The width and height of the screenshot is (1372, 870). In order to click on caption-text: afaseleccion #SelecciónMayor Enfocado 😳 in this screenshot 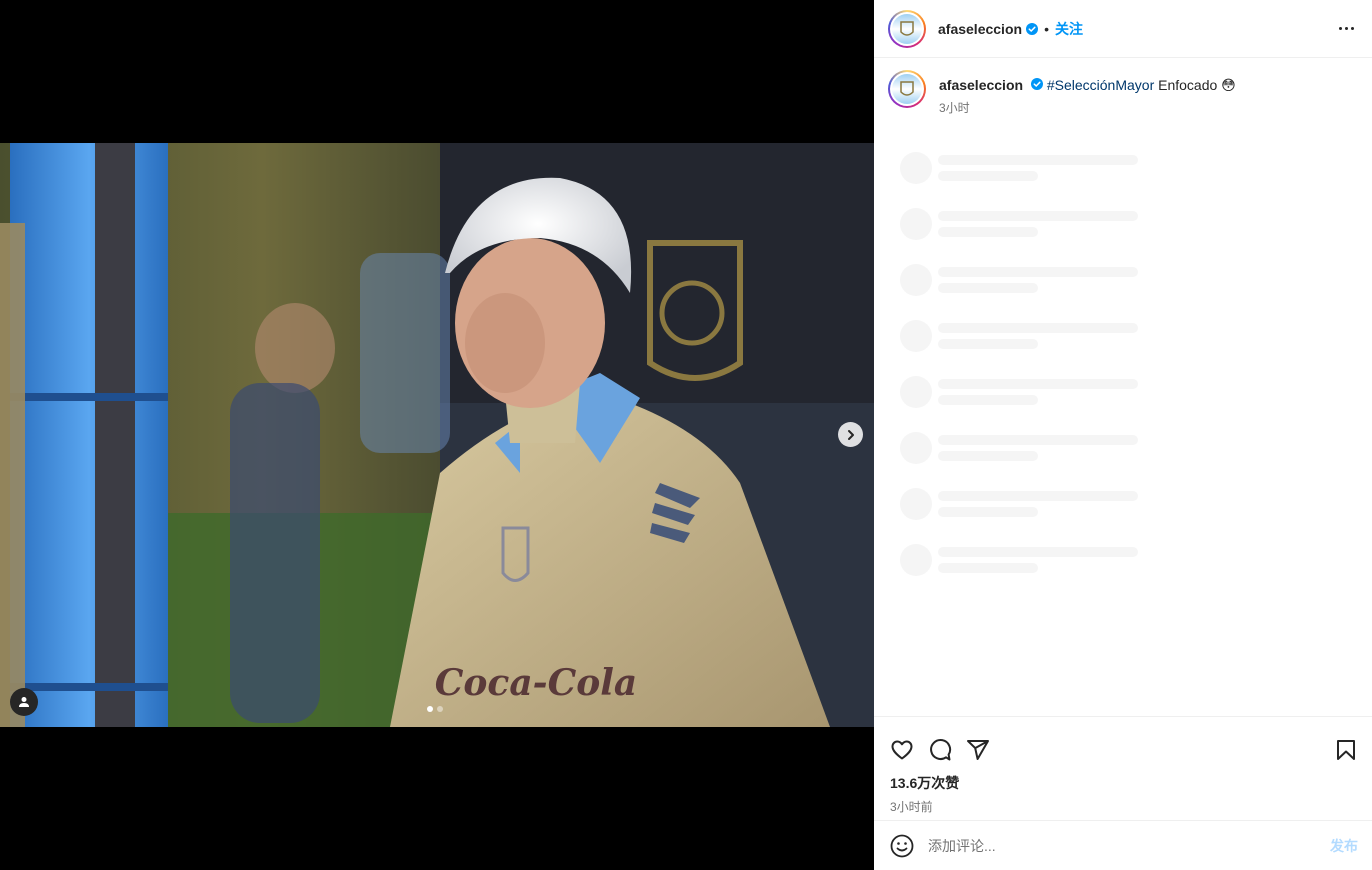, I will do `click(1087, 82)`.